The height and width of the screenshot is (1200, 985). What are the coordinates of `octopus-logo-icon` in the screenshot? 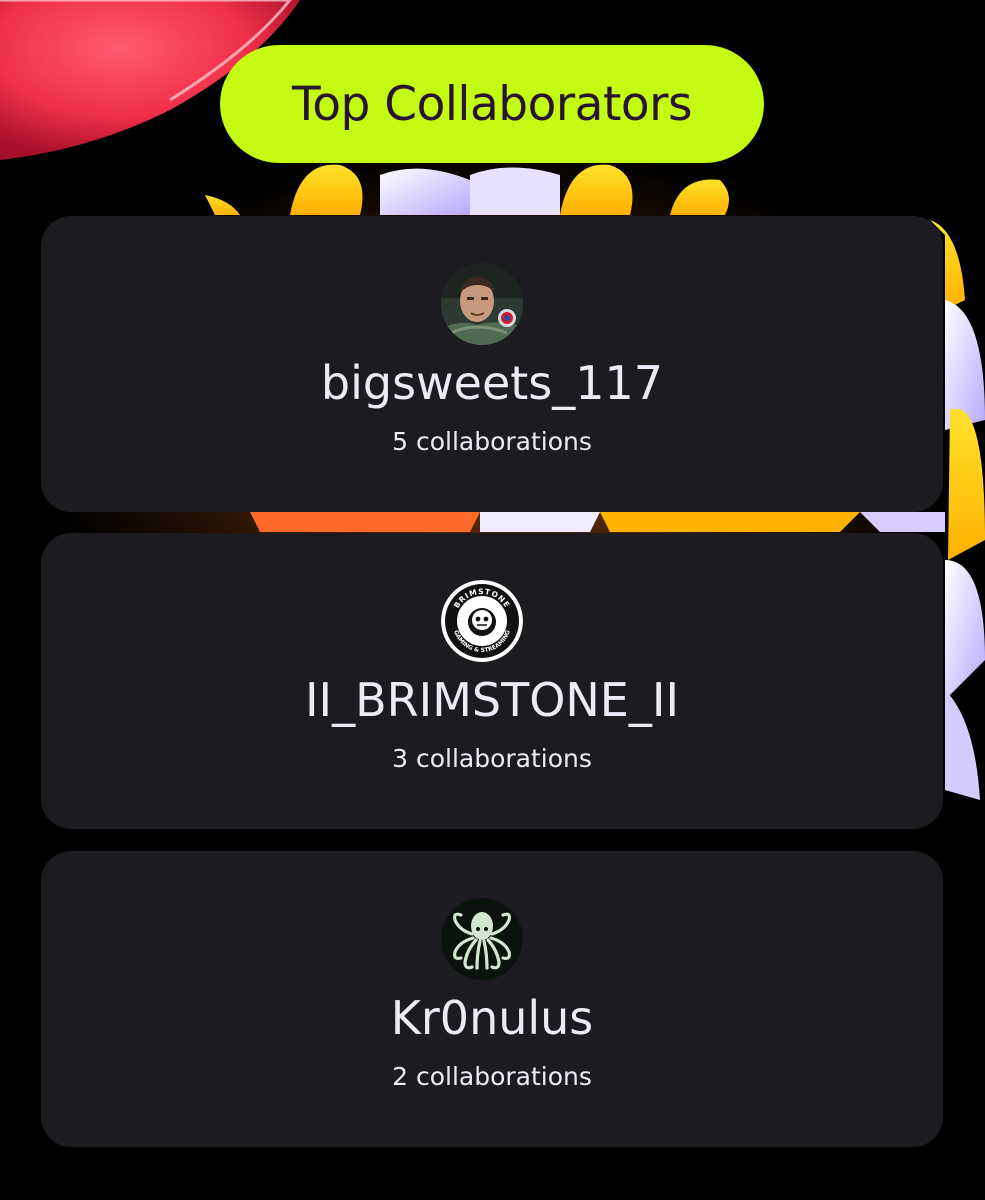 It's located at (482, 939).